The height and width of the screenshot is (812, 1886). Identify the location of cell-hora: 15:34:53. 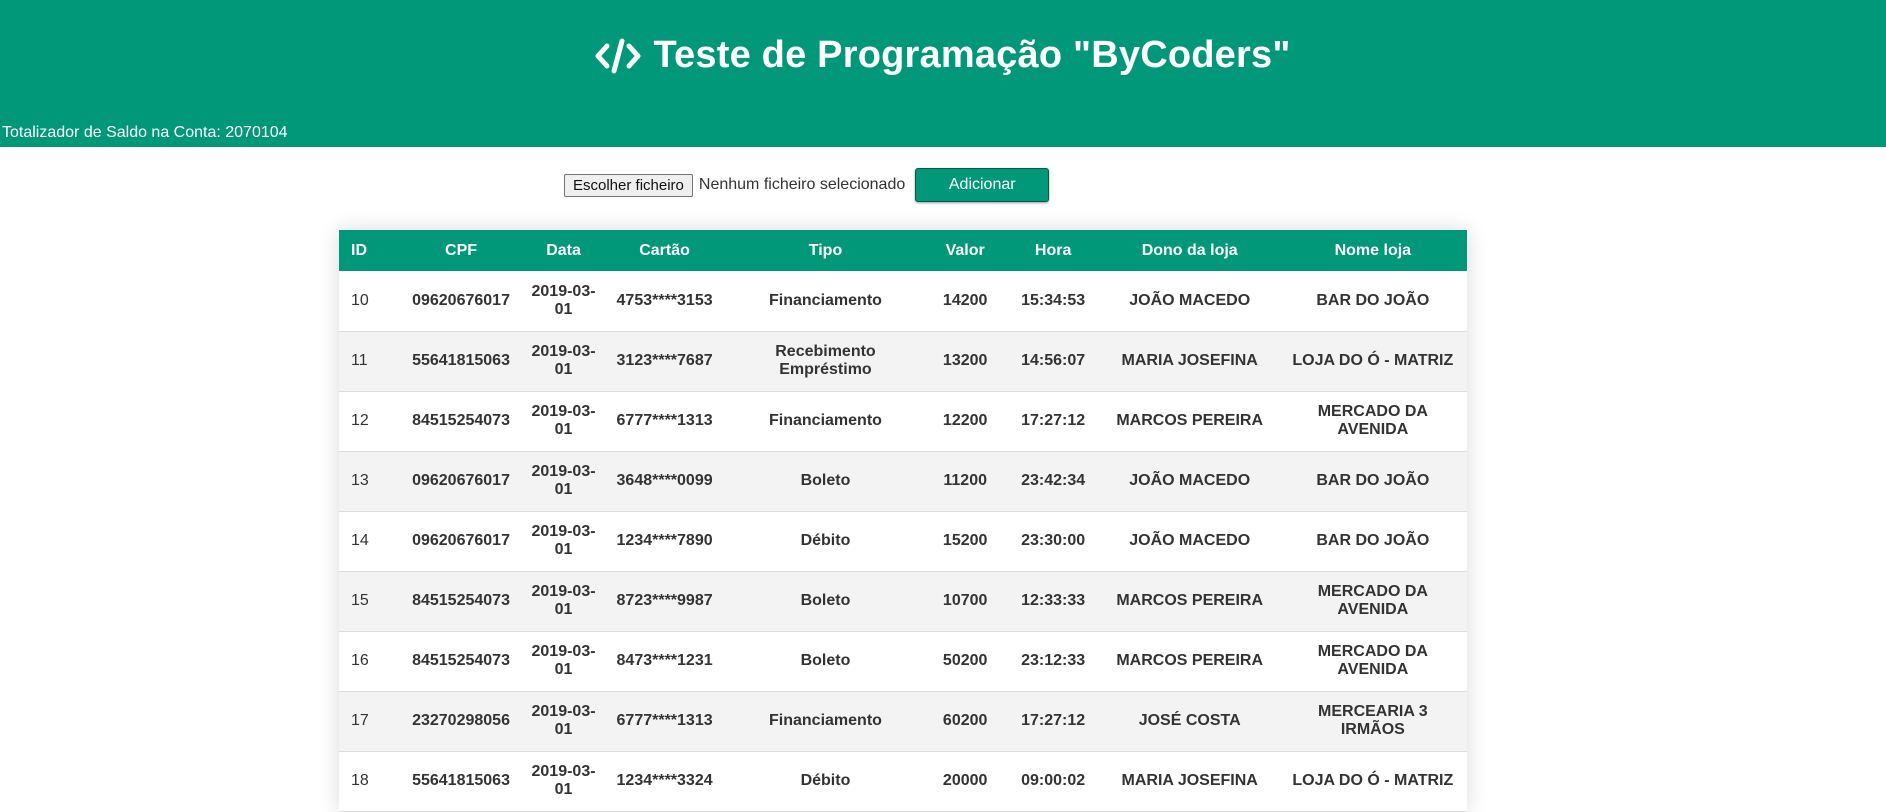
(1053, 300).